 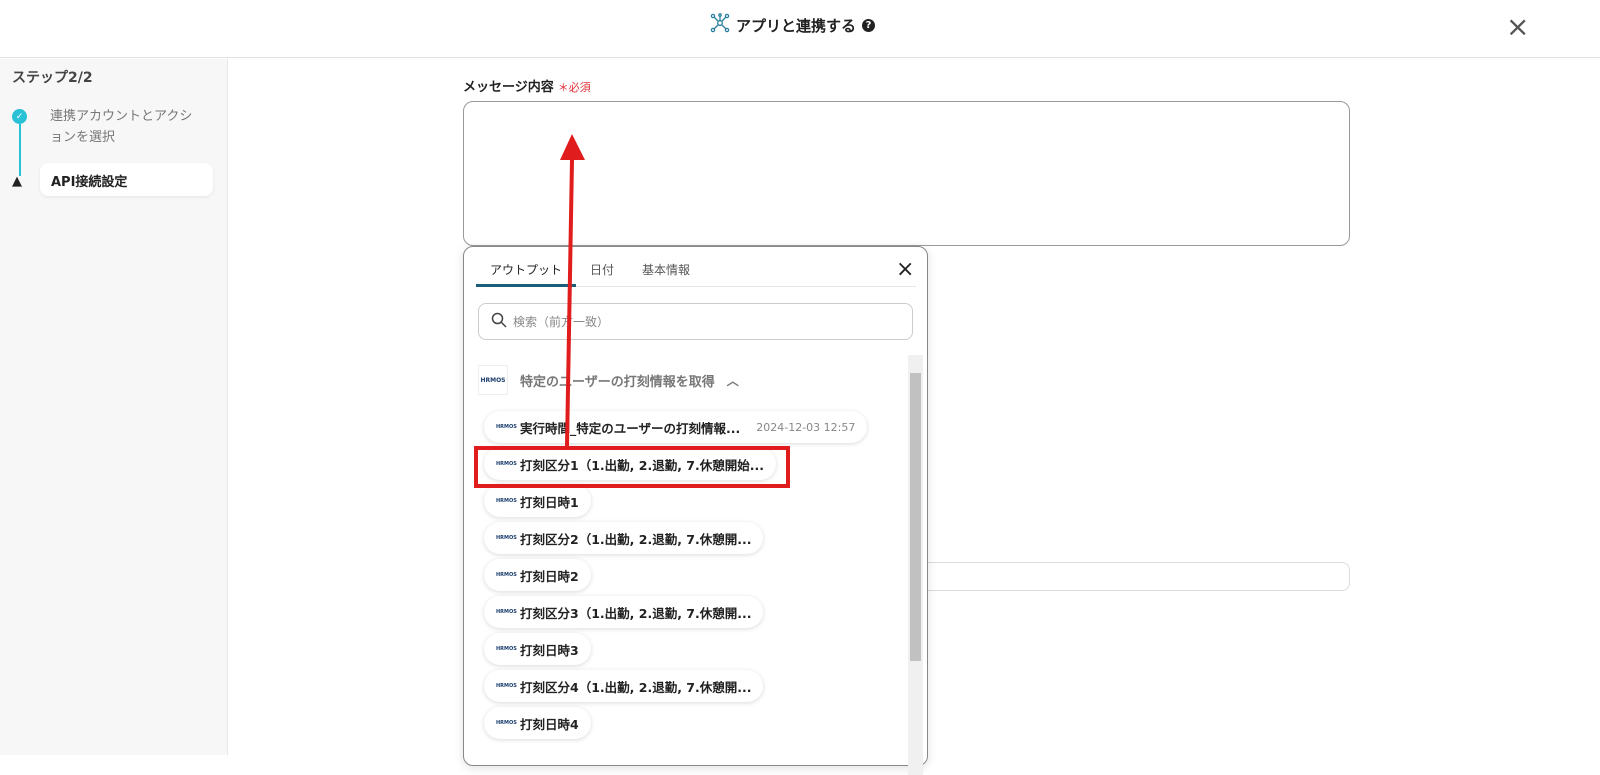 I want to click on output-item-label: 打刻日時4, so click(x=549, y=724).